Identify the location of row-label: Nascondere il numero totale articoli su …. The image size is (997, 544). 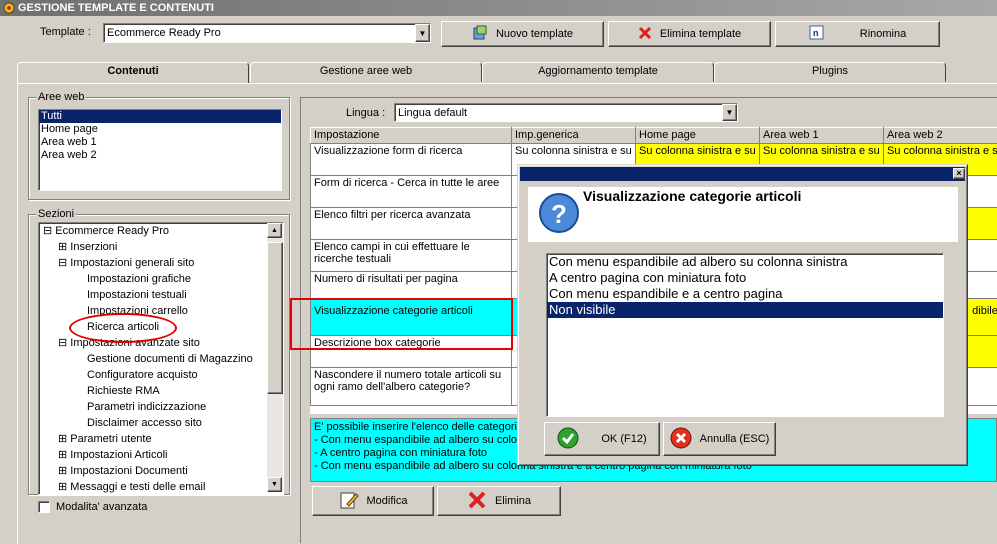
(411, 387).